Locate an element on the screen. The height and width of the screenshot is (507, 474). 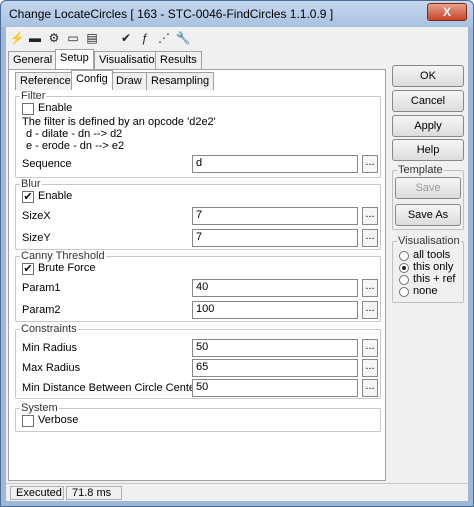
save-as-button: Save As is located at coordinates (428, 215).